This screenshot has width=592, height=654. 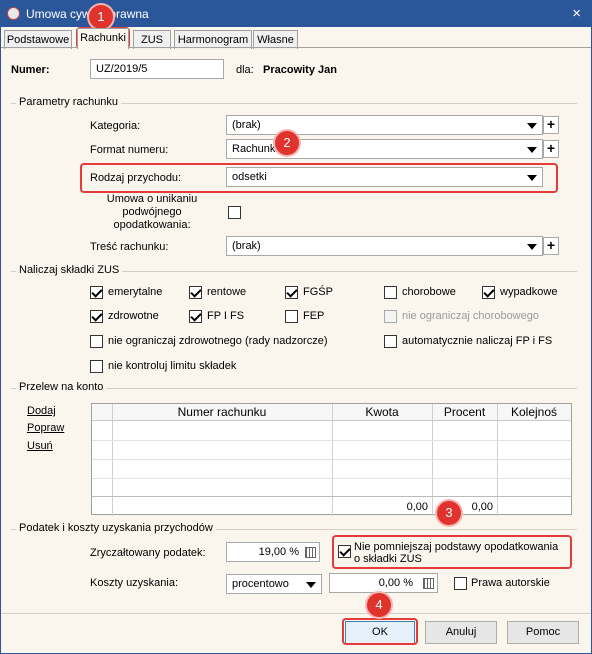 What do you see at coordinates (115, 126) in the screenshot?
I see `kategoria-label: Kategoria:` at bounding box center [115, 126].